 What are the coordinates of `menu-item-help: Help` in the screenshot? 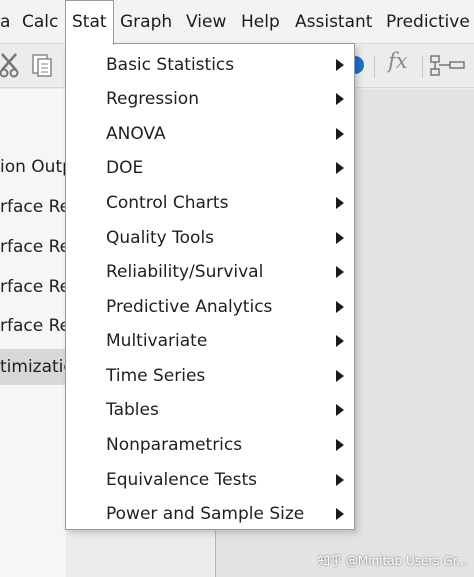 It's located at (260, 22).